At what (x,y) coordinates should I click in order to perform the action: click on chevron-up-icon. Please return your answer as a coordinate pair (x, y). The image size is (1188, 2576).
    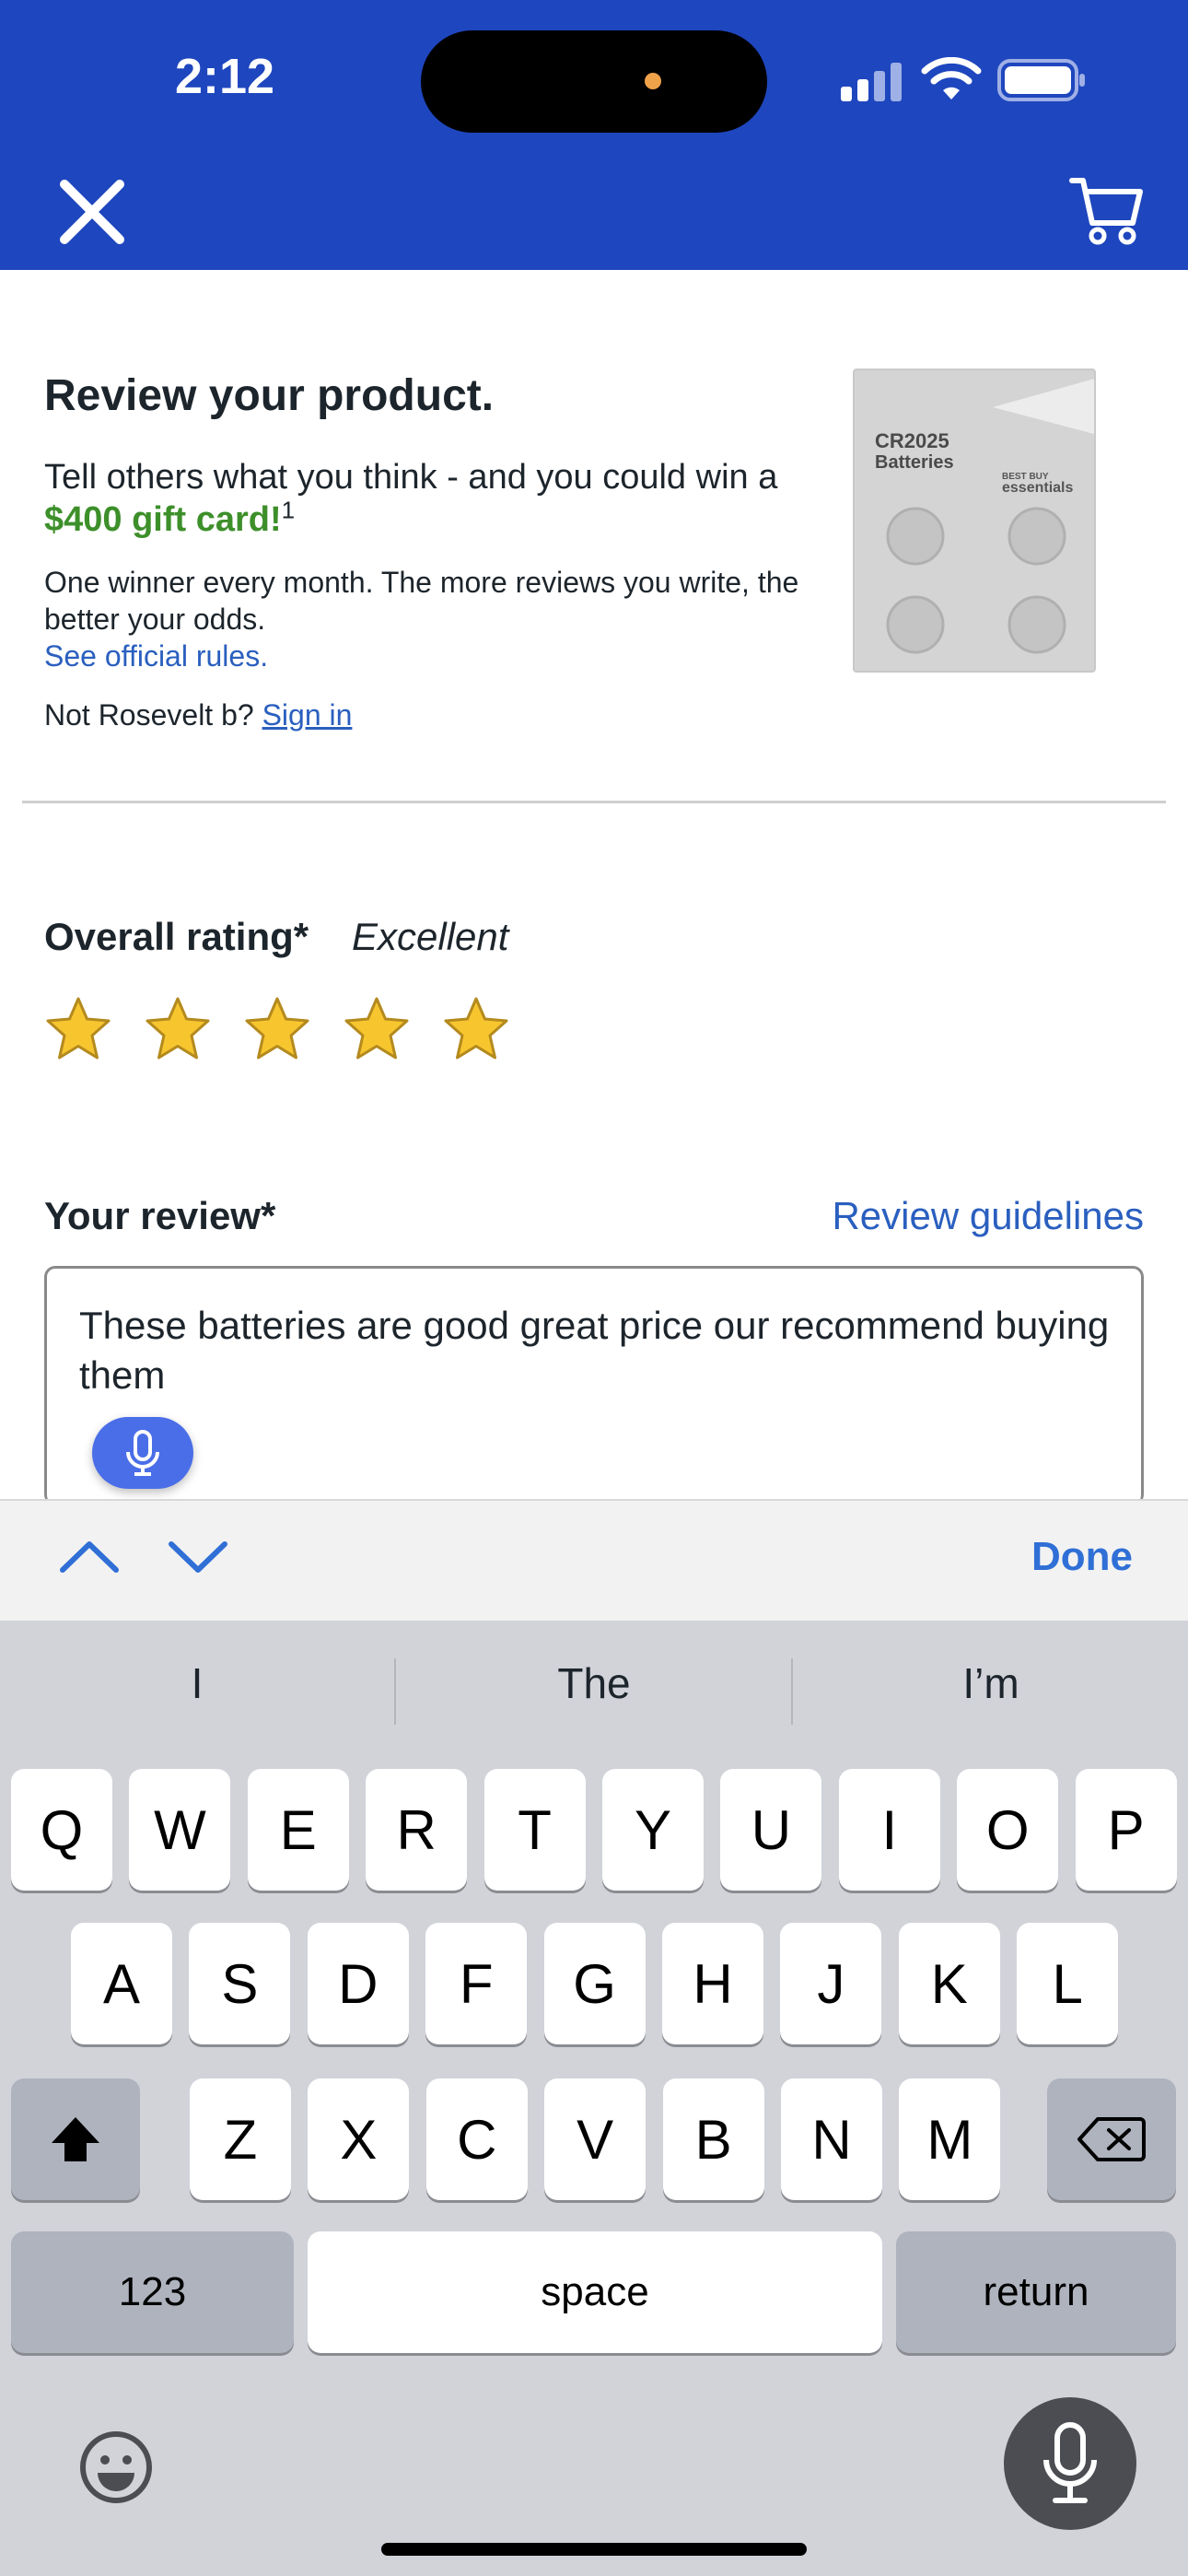
    Looking at the image, I should click on (89, 1556).